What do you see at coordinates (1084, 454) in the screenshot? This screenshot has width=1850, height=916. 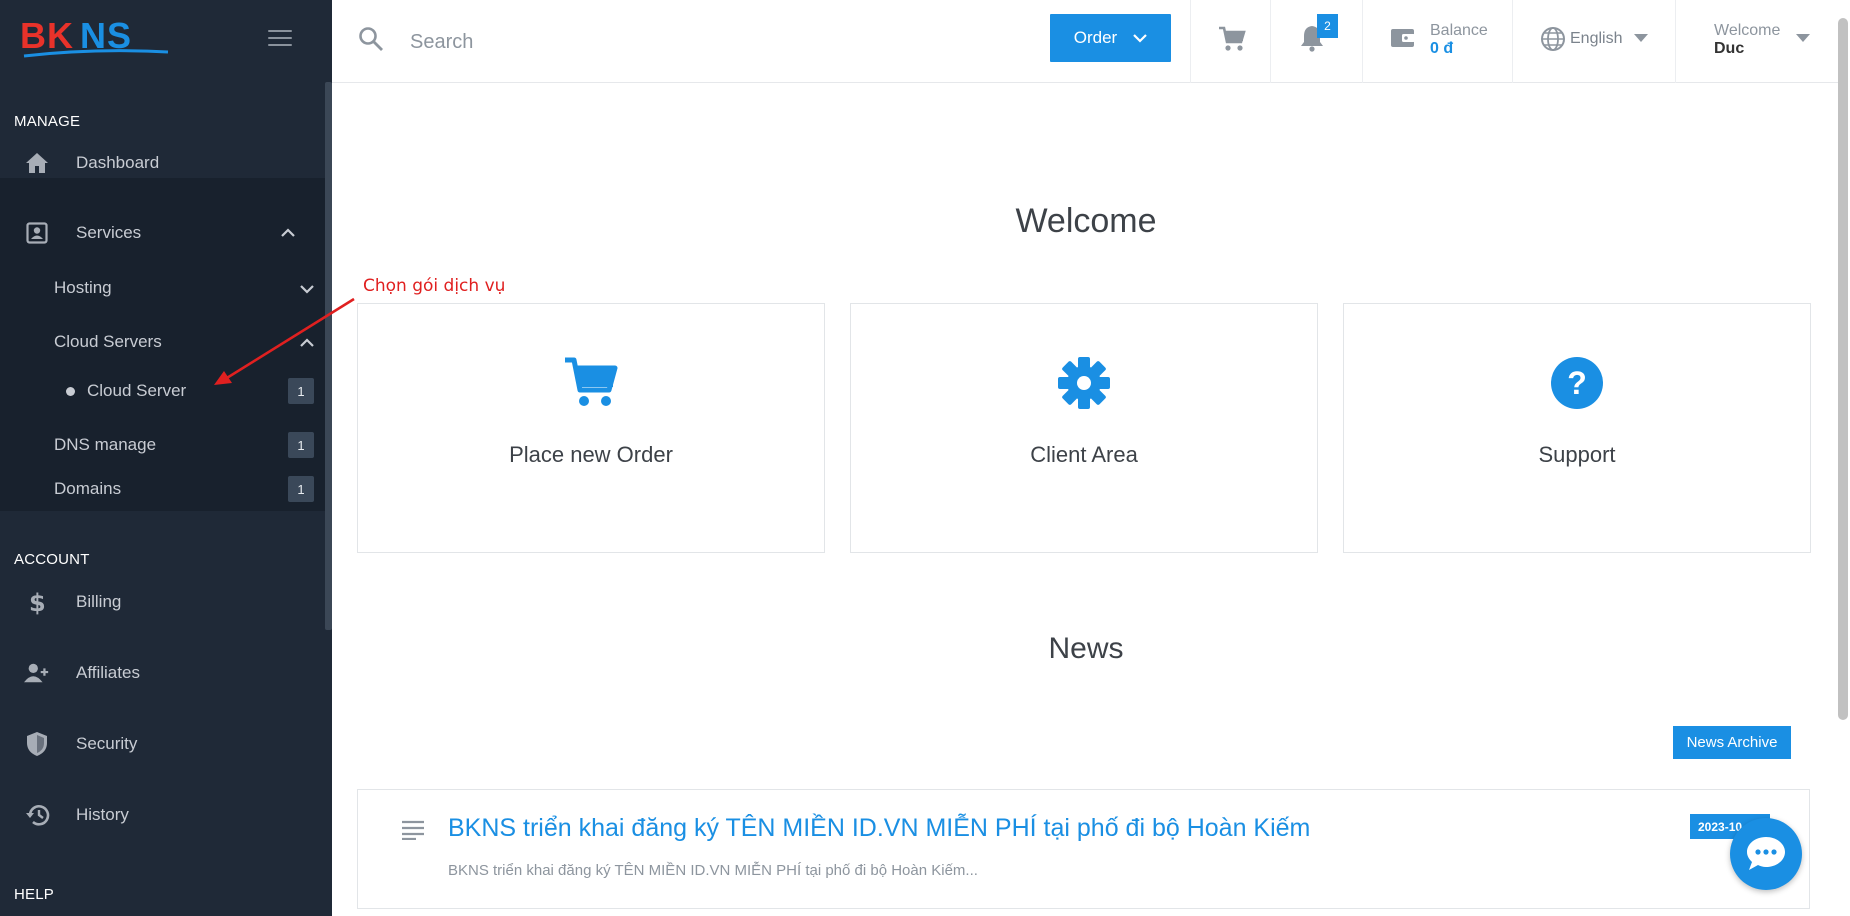 I see `client-area-label: Client Area` at bounding box center [1084, 454].